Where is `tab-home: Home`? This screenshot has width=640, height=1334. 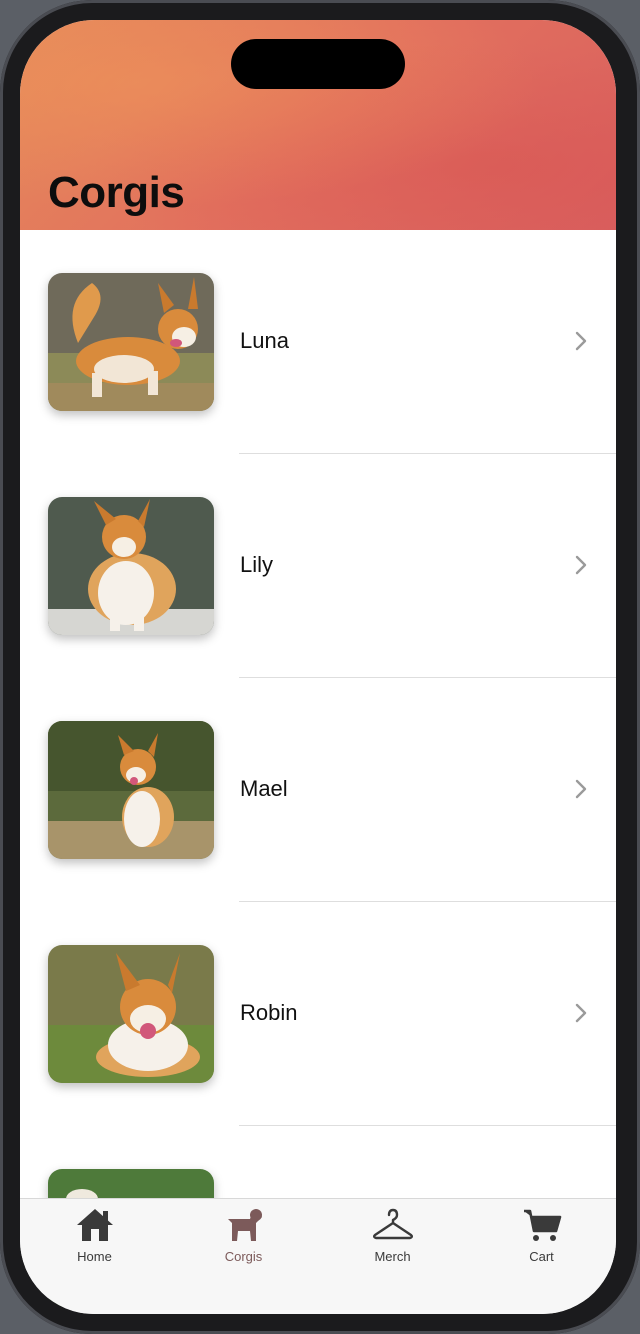
tab-home: Home is located at coordinates (94, 1240).